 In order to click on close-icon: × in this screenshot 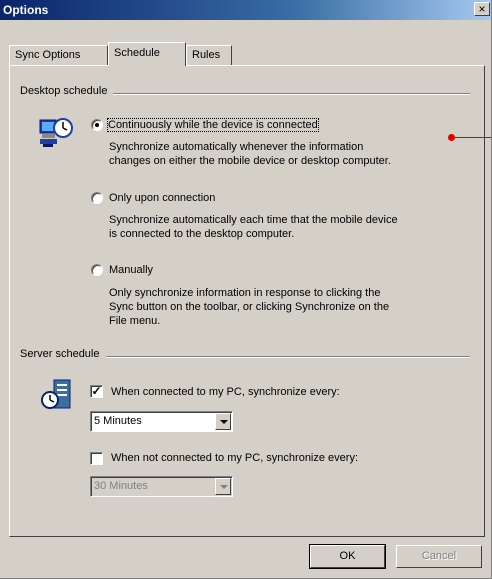, I will do `click(482, 9)`.